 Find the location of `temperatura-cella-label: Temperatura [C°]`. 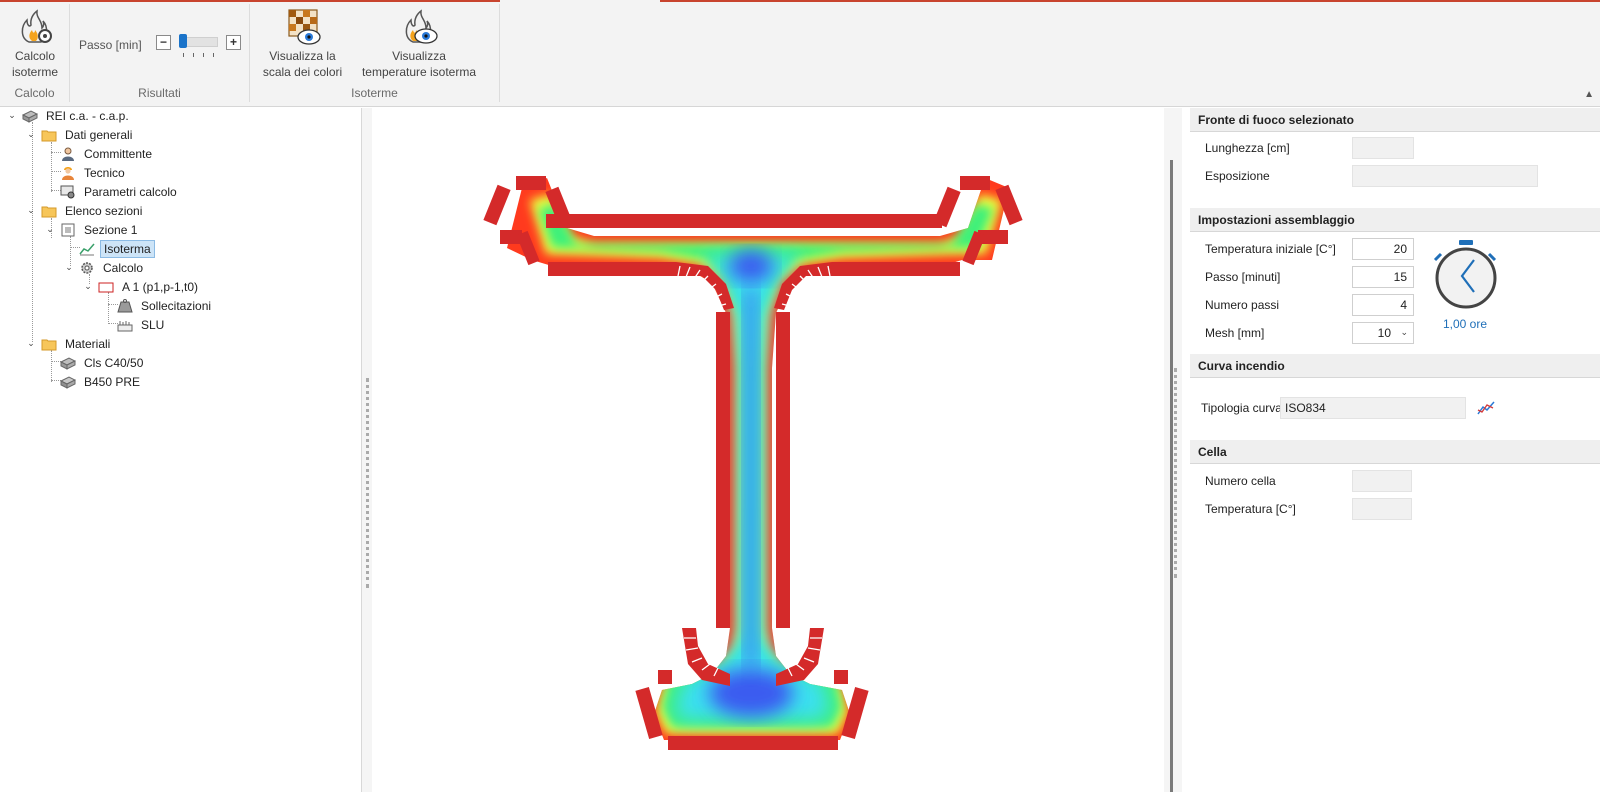

temperatura-cella-label: Temperatura [C°] is located at coordinates (1250, 509).